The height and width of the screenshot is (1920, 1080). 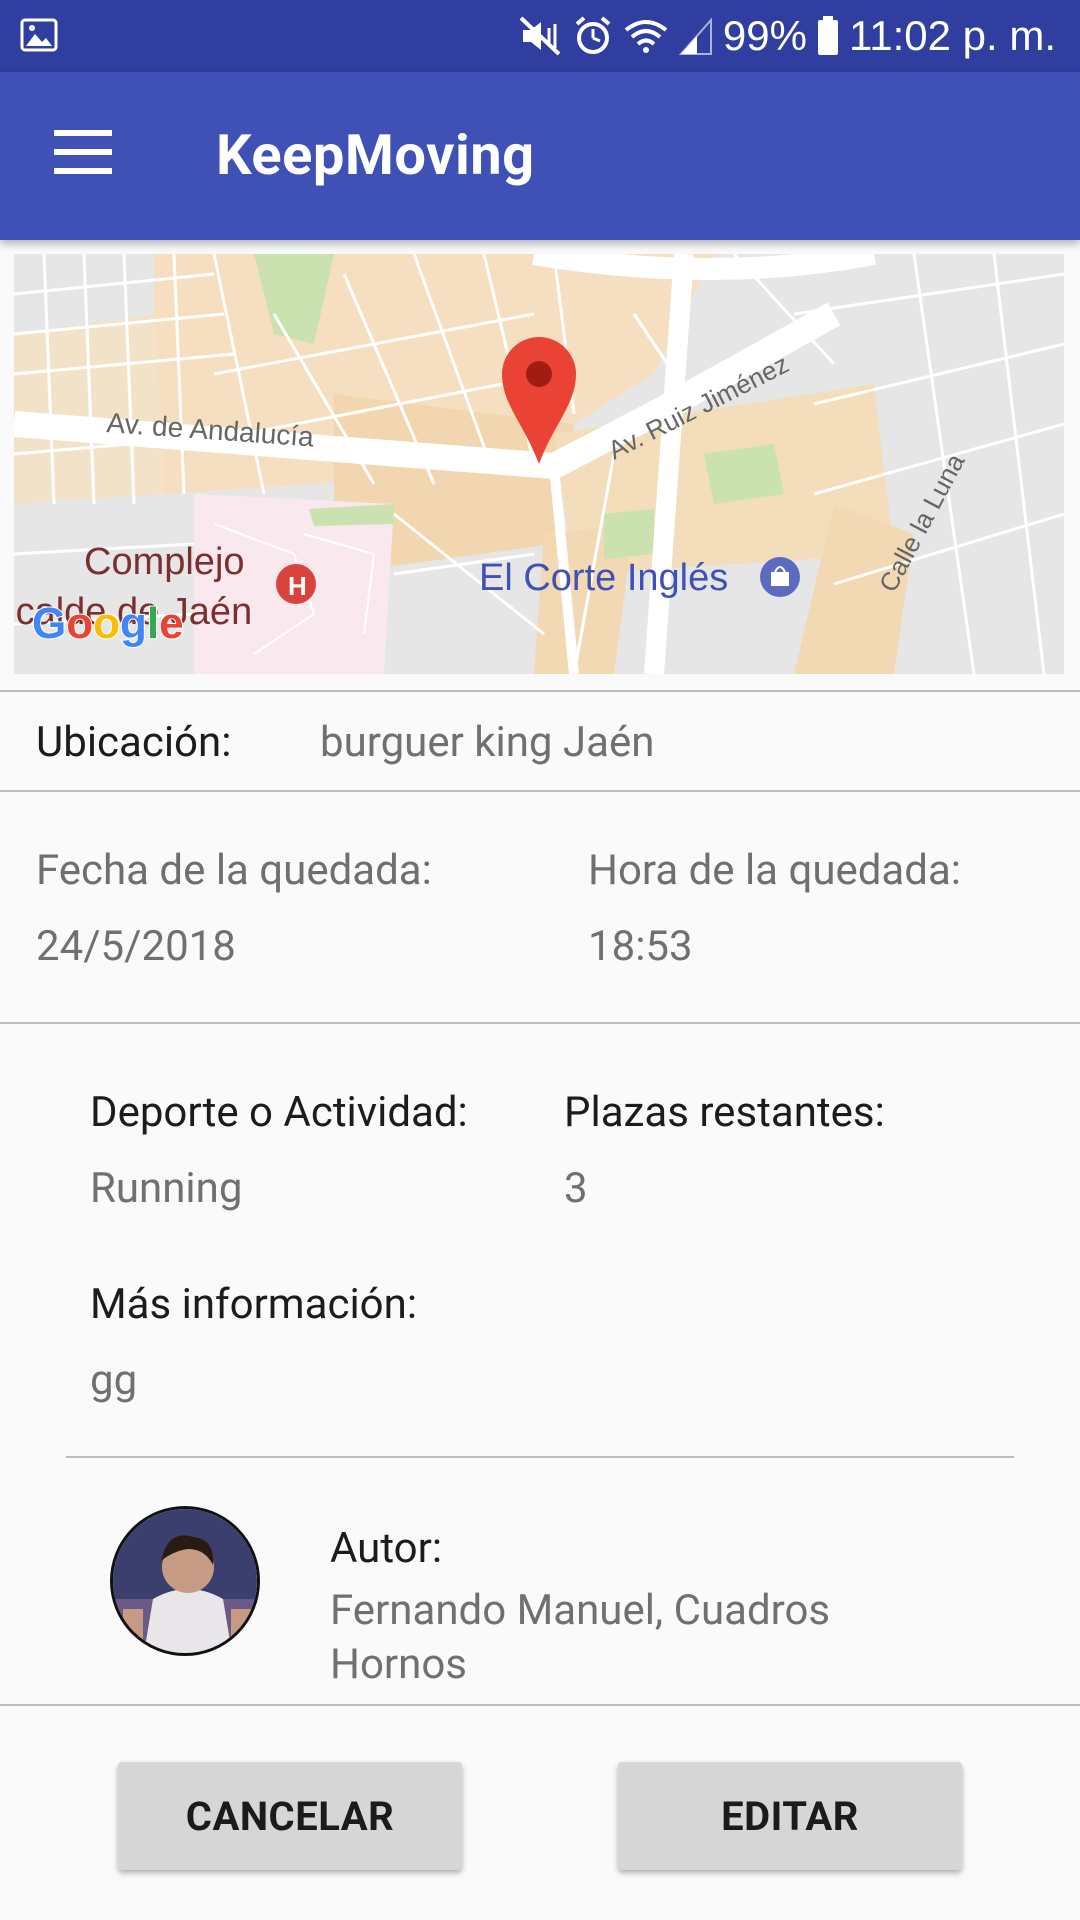 I want to click on hamburger-menu-icon, so click(x=83, y=152).